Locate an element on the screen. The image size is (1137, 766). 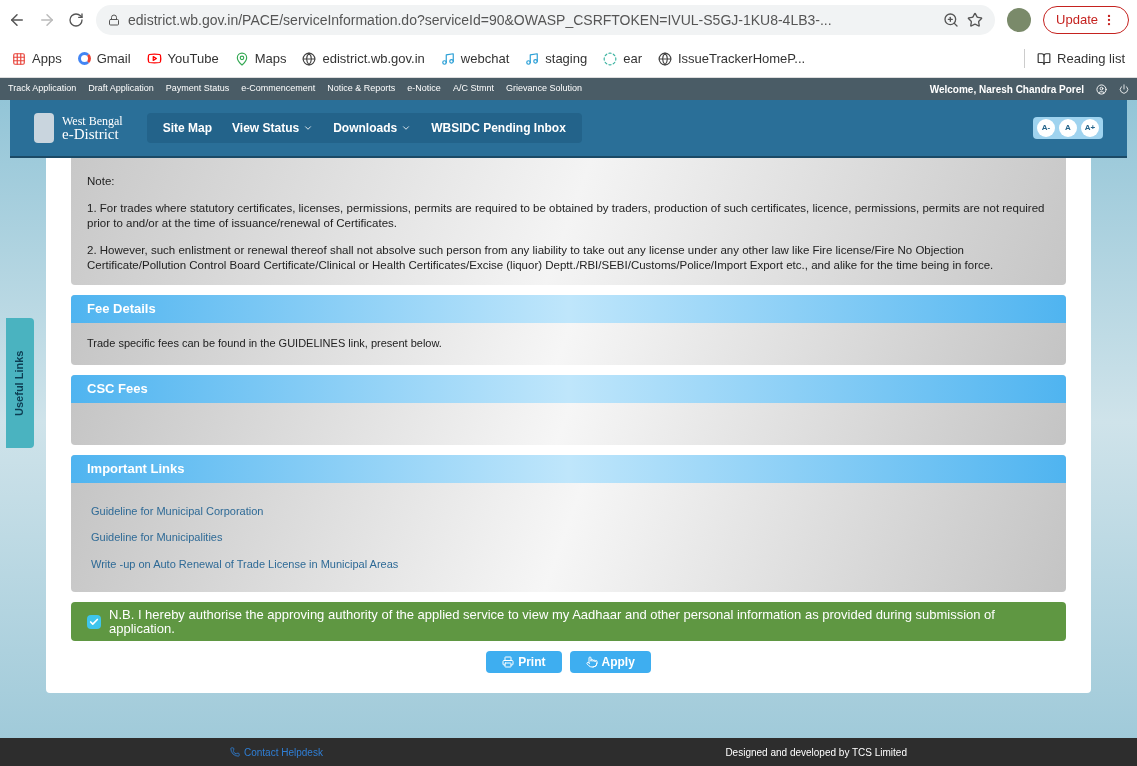
consent-text: N.B. I hereby authorise the approving authority of the applied service to view my Aadhaar and other personal information as provided during submission of application. is located at coordinates (552, 622).